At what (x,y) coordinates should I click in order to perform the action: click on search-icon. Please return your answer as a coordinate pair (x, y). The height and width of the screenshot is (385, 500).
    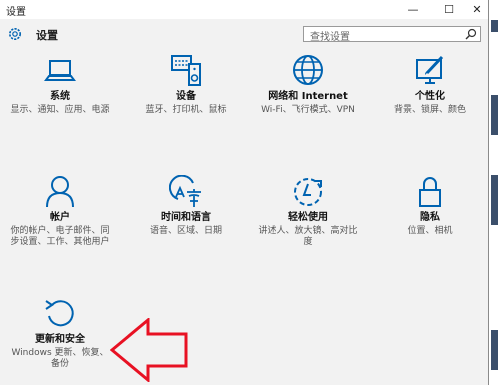
    Looking at the image, I should click on (471, 34).